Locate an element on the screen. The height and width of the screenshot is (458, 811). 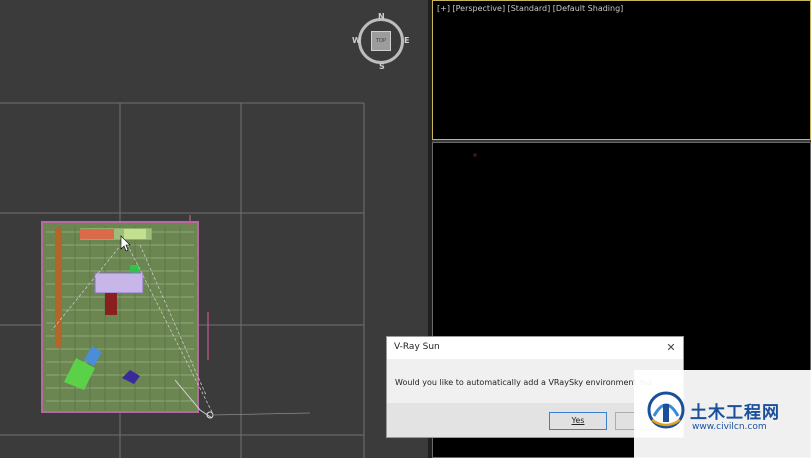
watermark-title: 土木工程网 is located at coordinates (735, 413).